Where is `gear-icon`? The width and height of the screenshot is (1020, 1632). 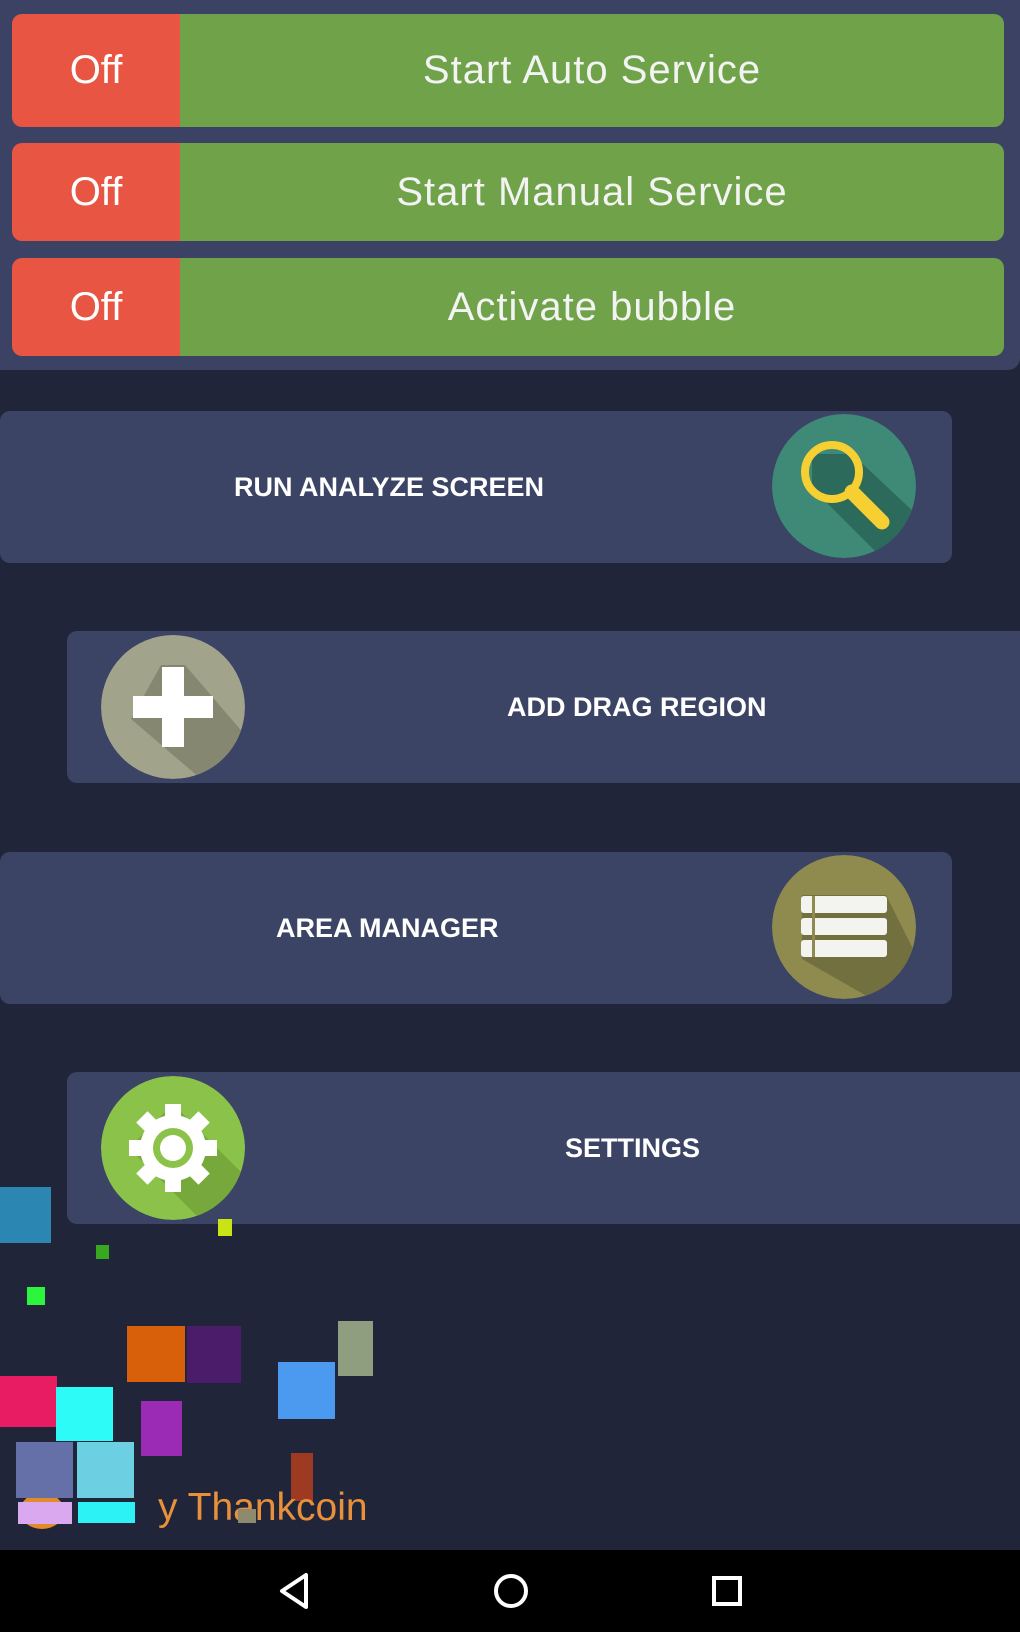
gear-icon is located at coordinates (173, 1148).